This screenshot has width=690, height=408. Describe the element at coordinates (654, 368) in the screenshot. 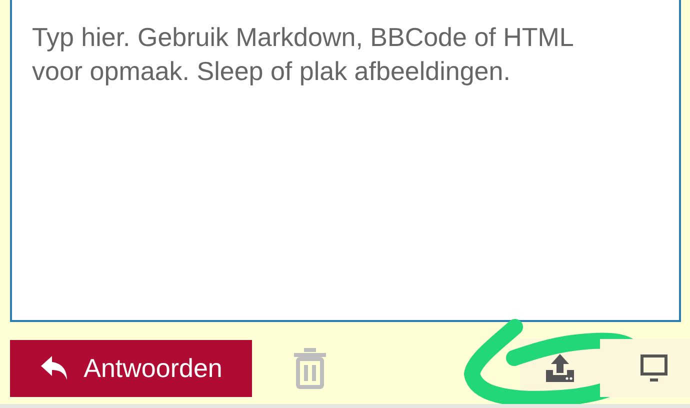

I see `monitor-icon` at that location.